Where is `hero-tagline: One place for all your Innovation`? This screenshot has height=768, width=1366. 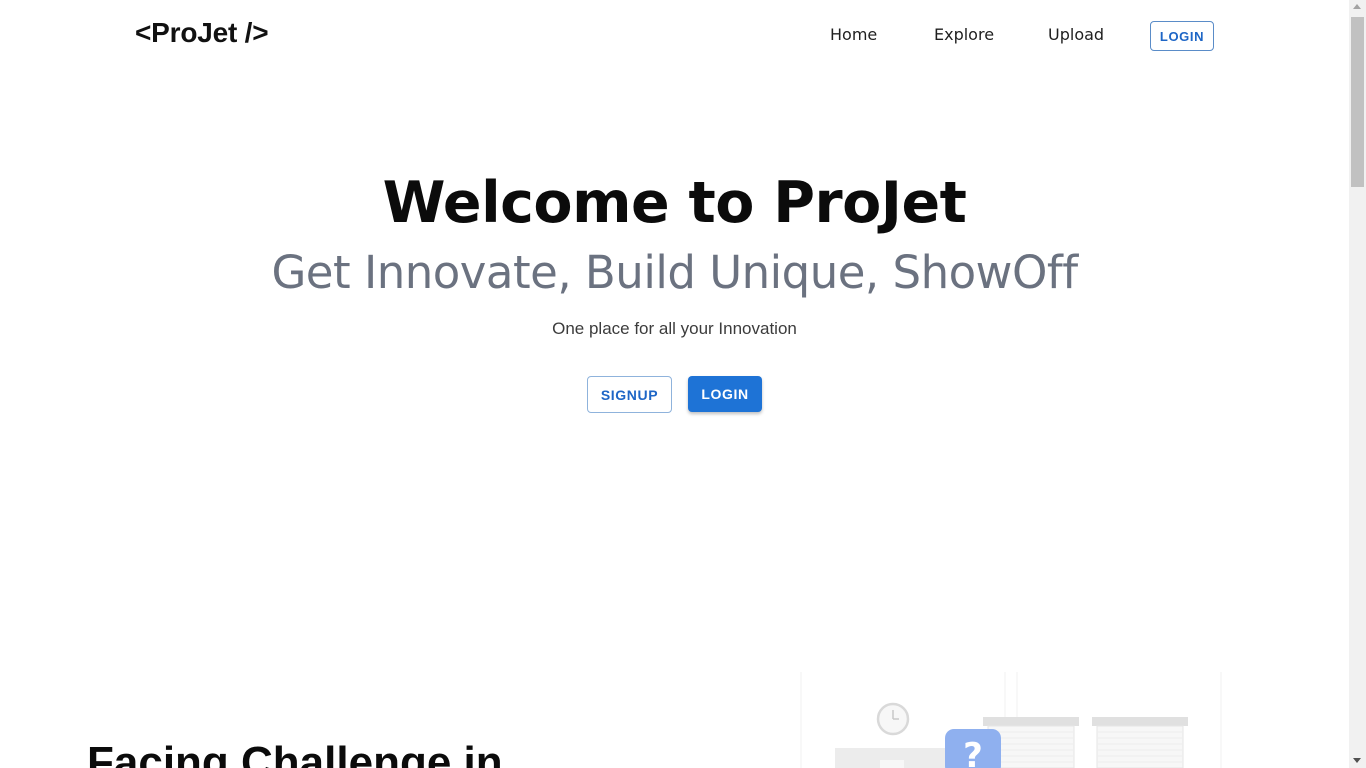 hero-tagline: One place for all your Innovation is located at coordinates (674, 328).